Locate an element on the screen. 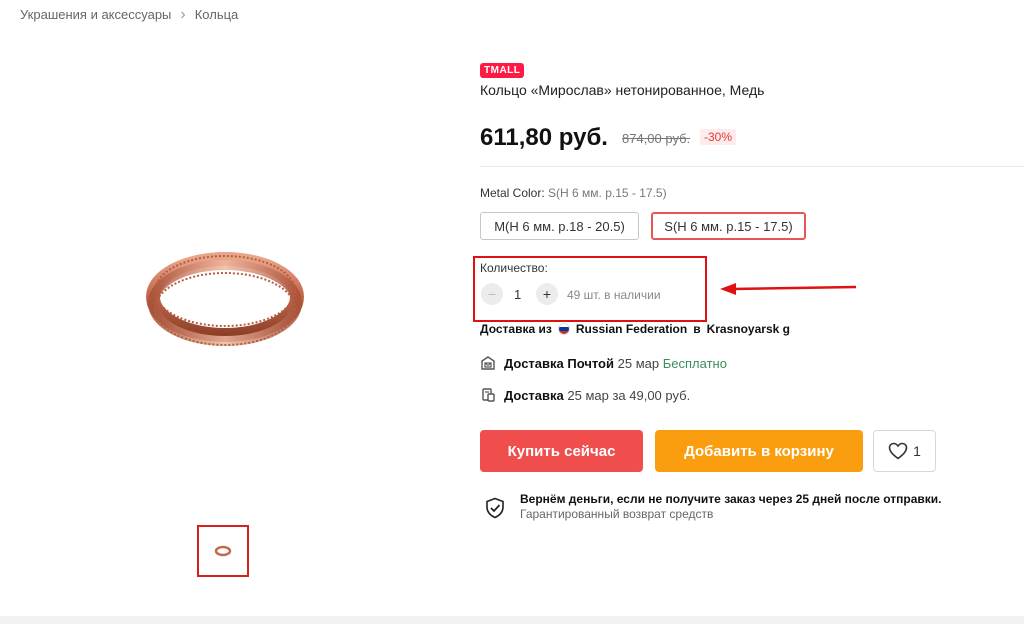 This screenshot has height=624, width=1024. wishlist-count: 1 is located at coordinates (917, 451).